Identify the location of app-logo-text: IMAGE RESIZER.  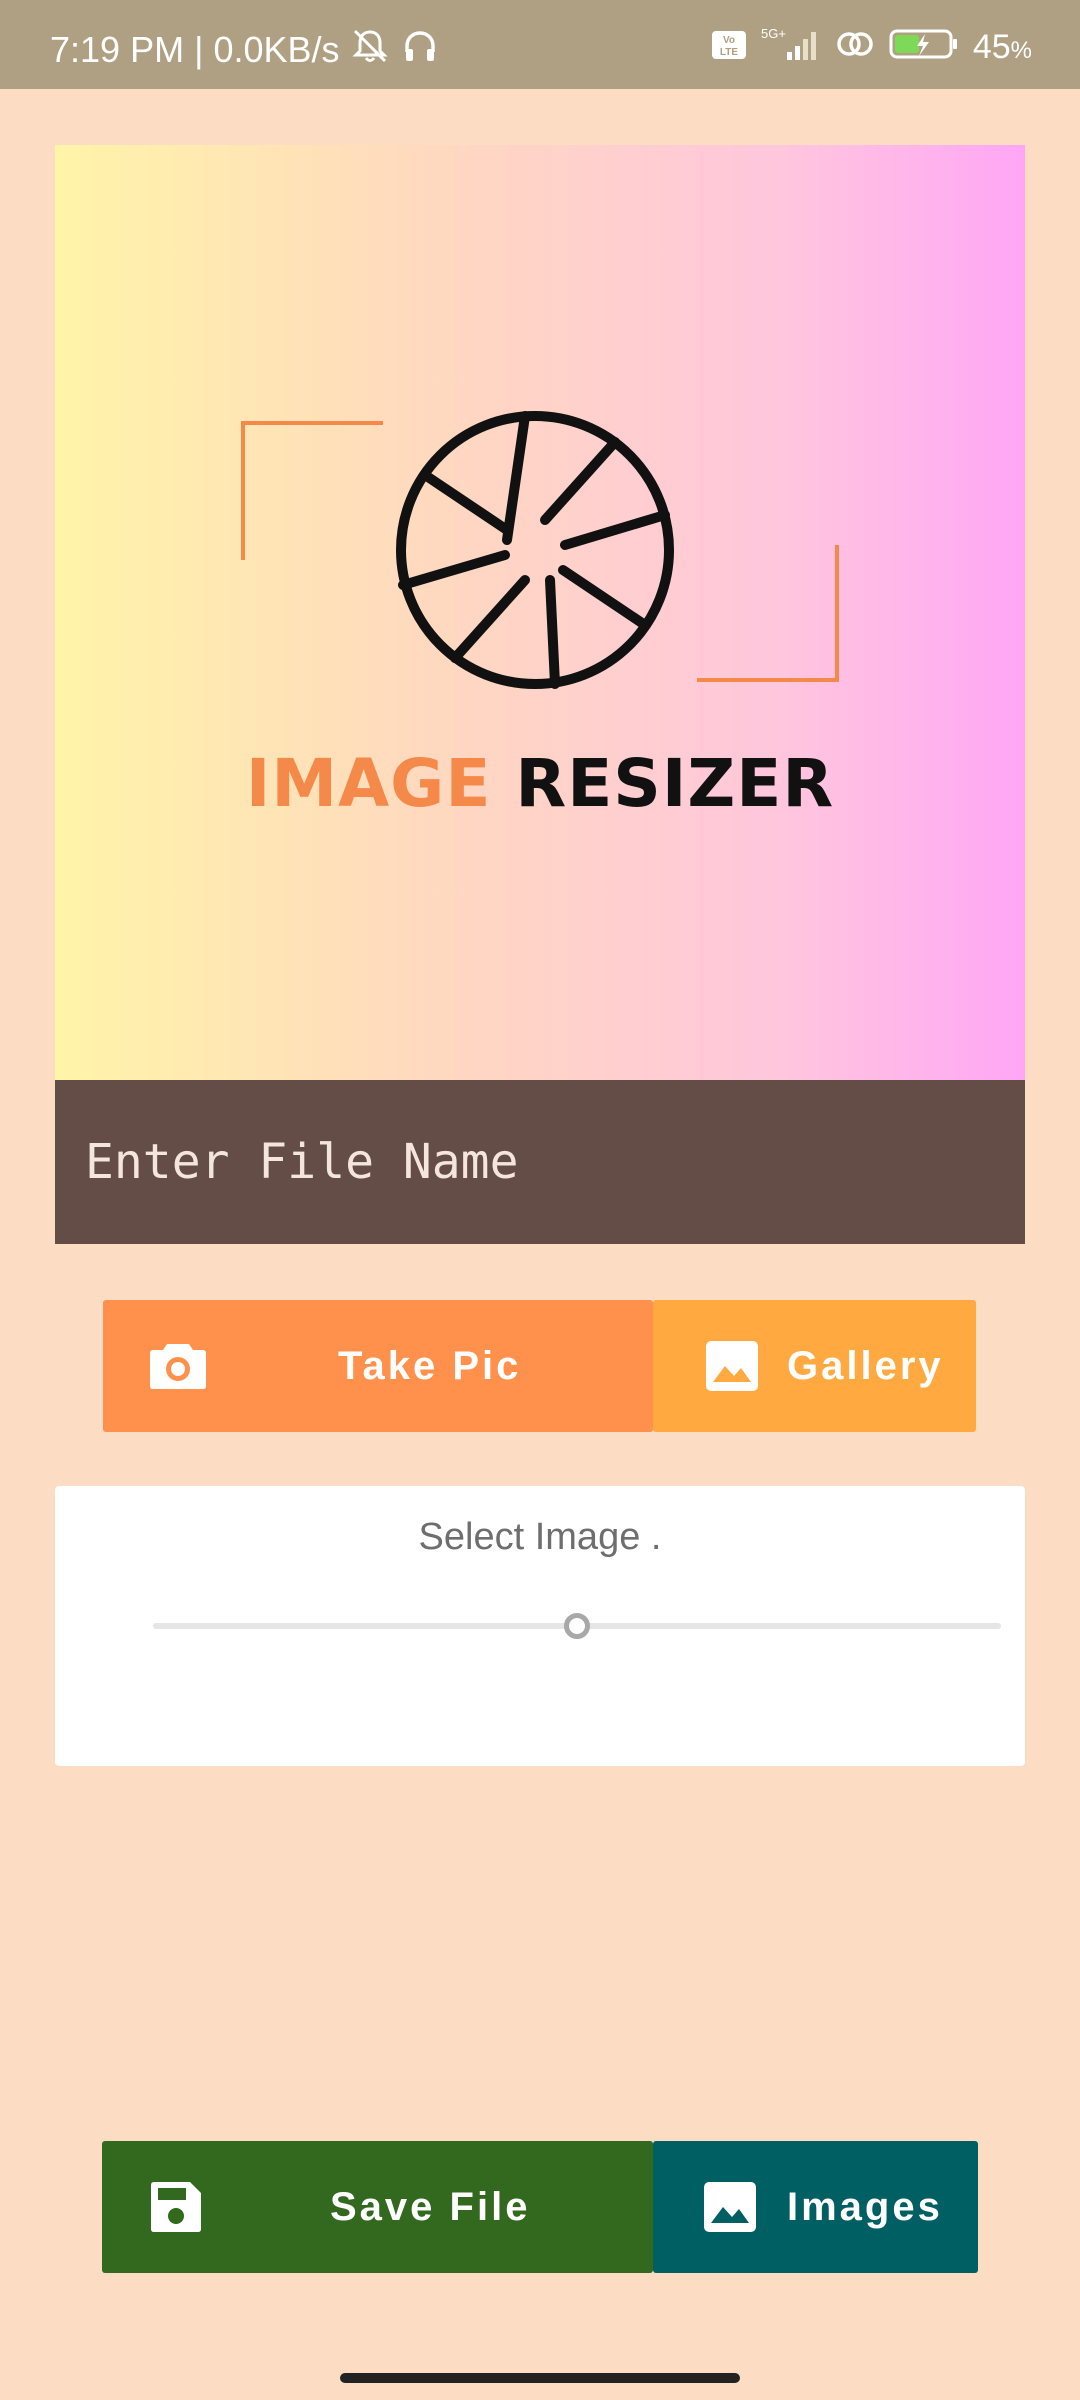
(540, 783).